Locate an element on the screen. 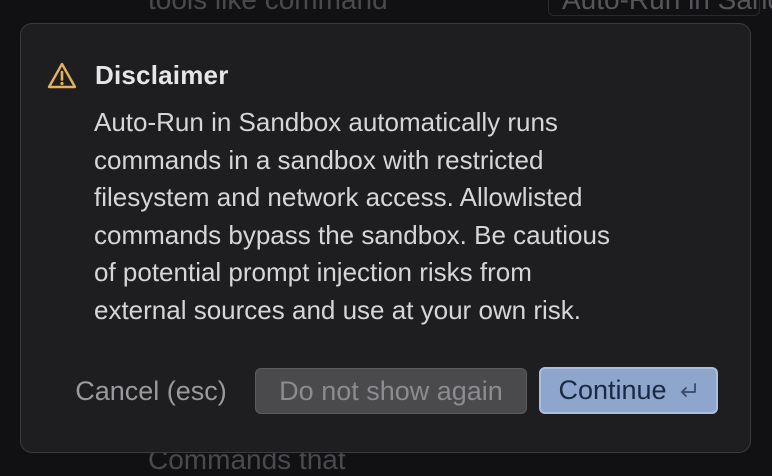  cancel-button-label: Cancel (esc) is located at coordinates (151, 390).